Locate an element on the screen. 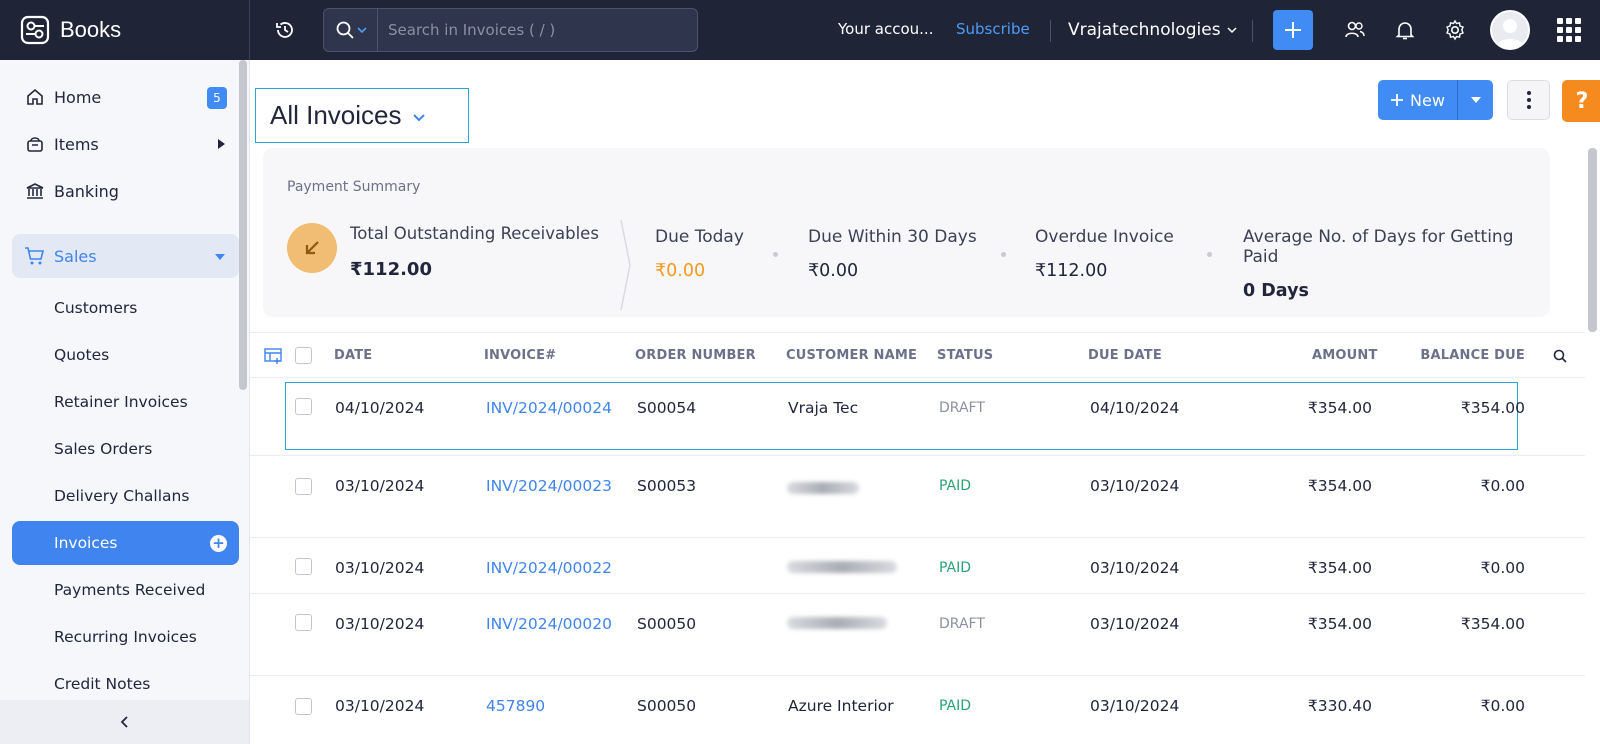  column-header-date: DATE is located at coordinates (353, 355).